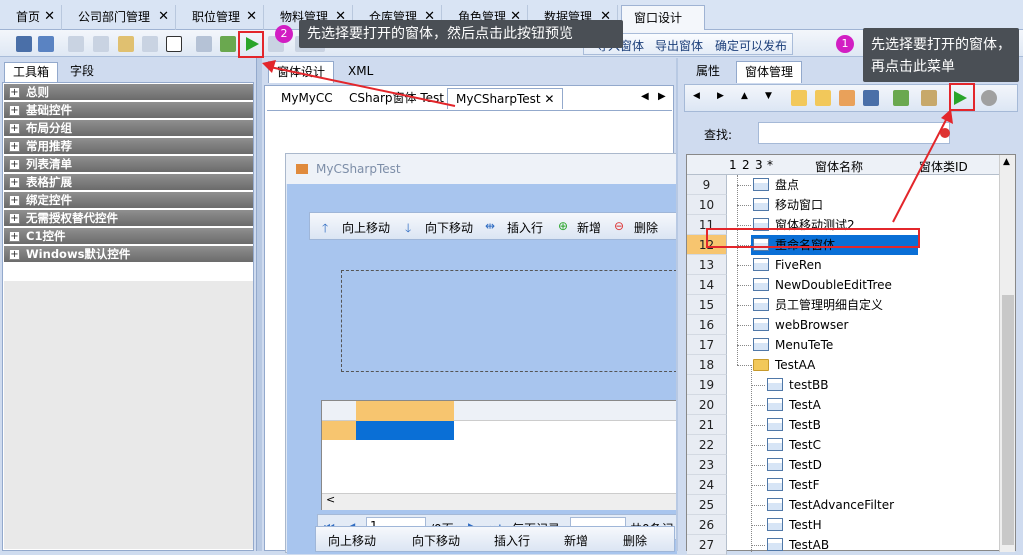 This screenshot has height=555, width=1023. Describe the element at coordinates (284, 34) in the screenshot. I see `step-2-badge: 2` at that location.